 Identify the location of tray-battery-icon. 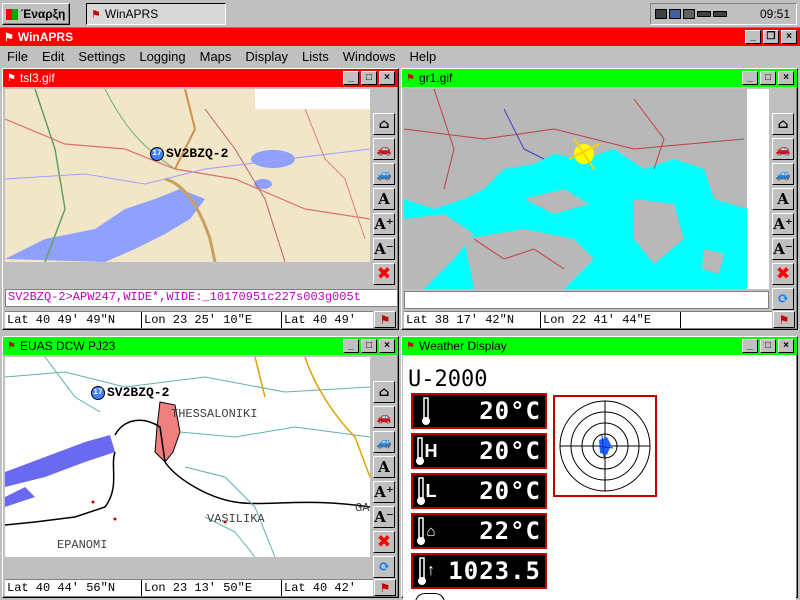
(704, 14).